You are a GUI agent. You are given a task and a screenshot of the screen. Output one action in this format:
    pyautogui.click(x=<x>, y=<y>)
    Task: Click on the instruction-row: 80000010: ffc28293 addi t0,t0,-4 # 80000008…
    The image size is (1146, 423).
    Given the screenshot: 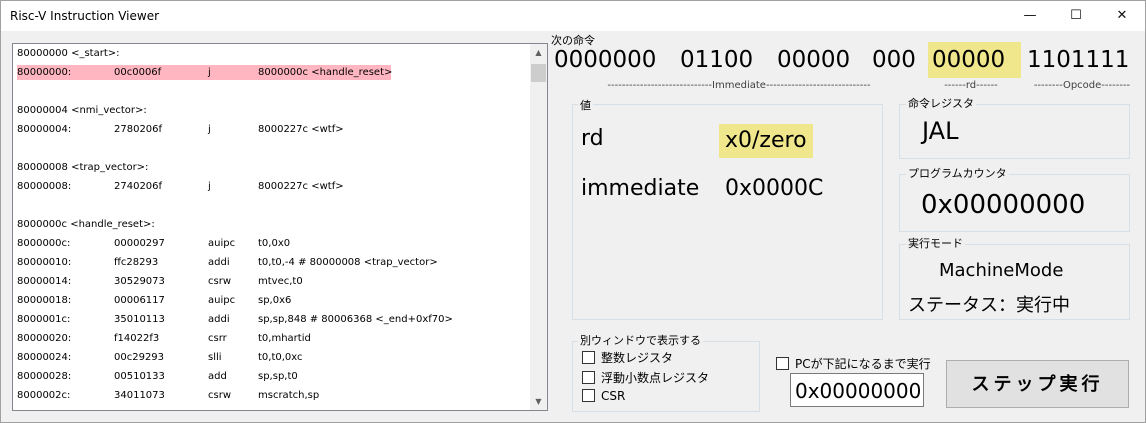 What is the action you would take?
    pyautogui.click(x=271, y=262)
    